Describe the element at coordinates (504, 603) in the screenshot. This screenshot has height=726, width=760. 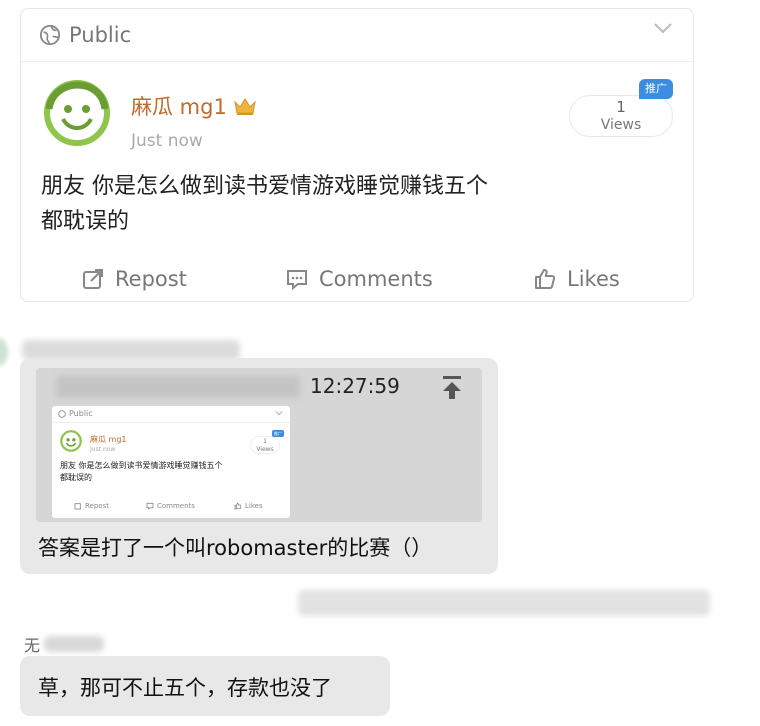
I see `redacted-system-line` at that location.